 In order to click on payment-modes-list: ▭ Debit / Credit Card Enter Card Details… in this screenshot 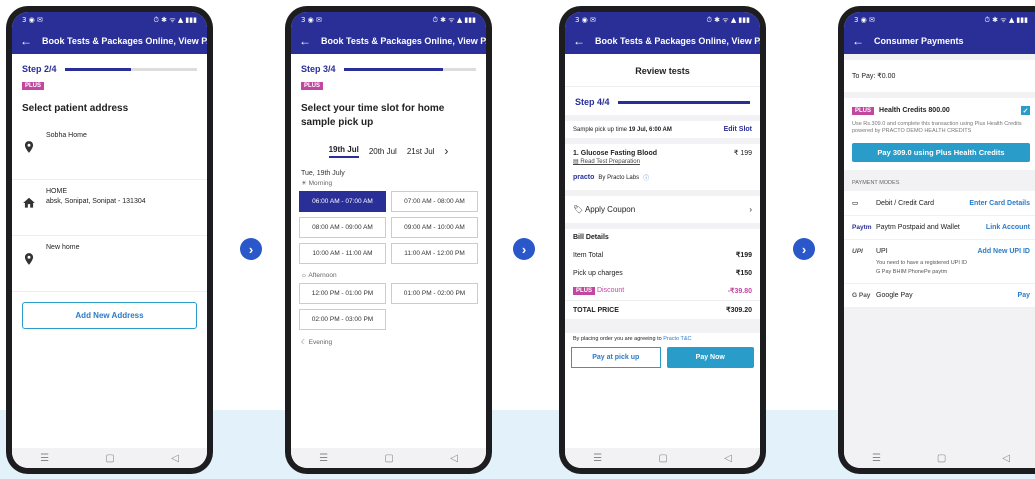, I will do `click(939, 250)`.